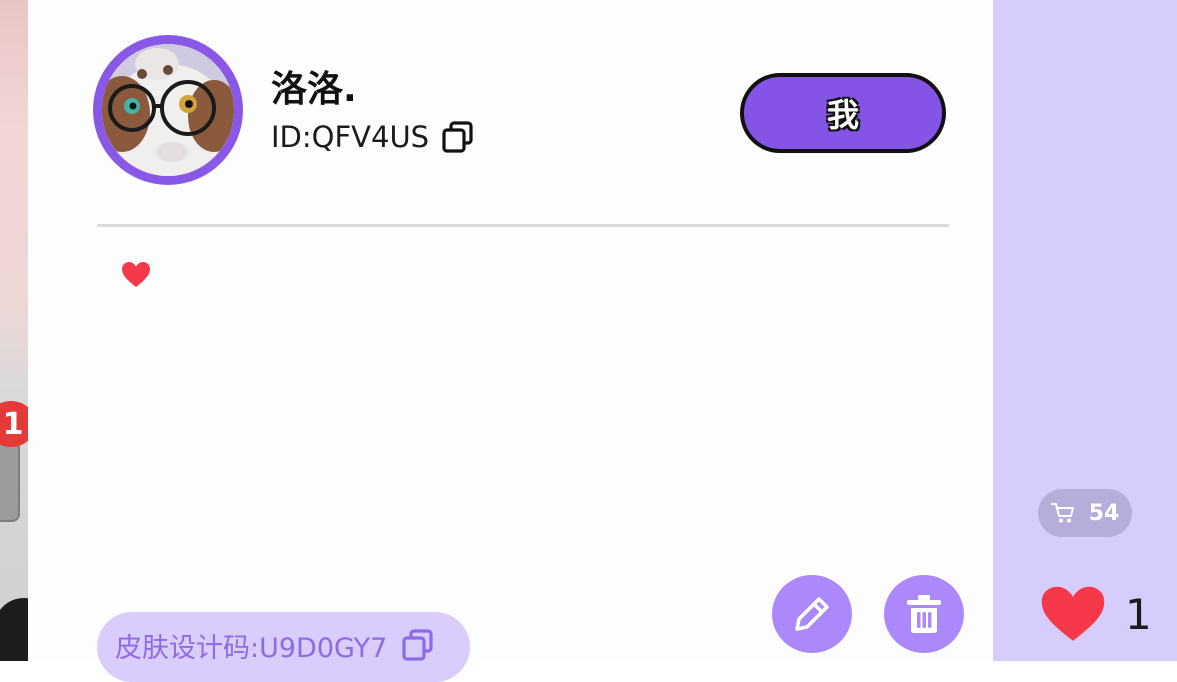 Image resolution: width=1177 pixels, height=682 pixels. I want to click on avatar-image, so click(168, 110).